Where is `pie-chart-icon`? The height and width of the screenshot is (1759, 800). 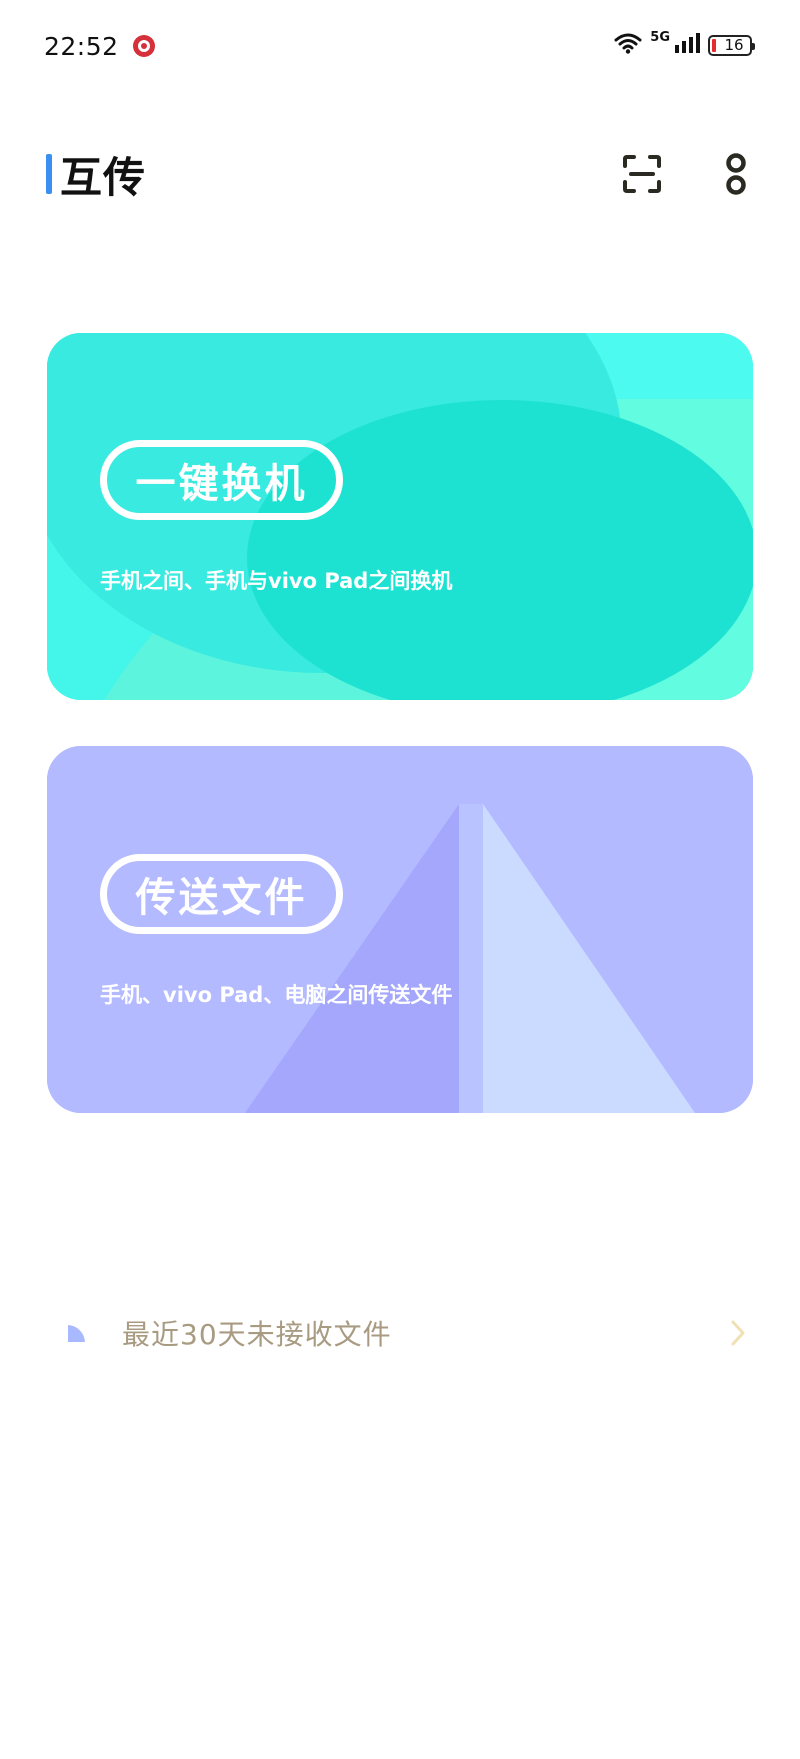 pie-chart-icon is located at coordinates (76, 1333).